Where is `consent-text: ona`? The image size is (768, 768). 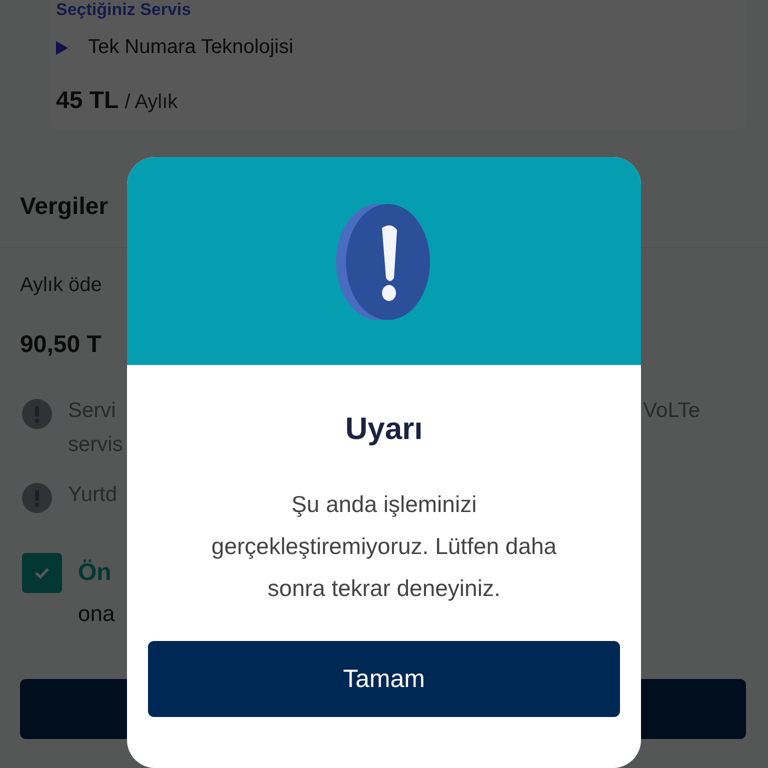 consent-text: ona is located at coordinates (96, 614).